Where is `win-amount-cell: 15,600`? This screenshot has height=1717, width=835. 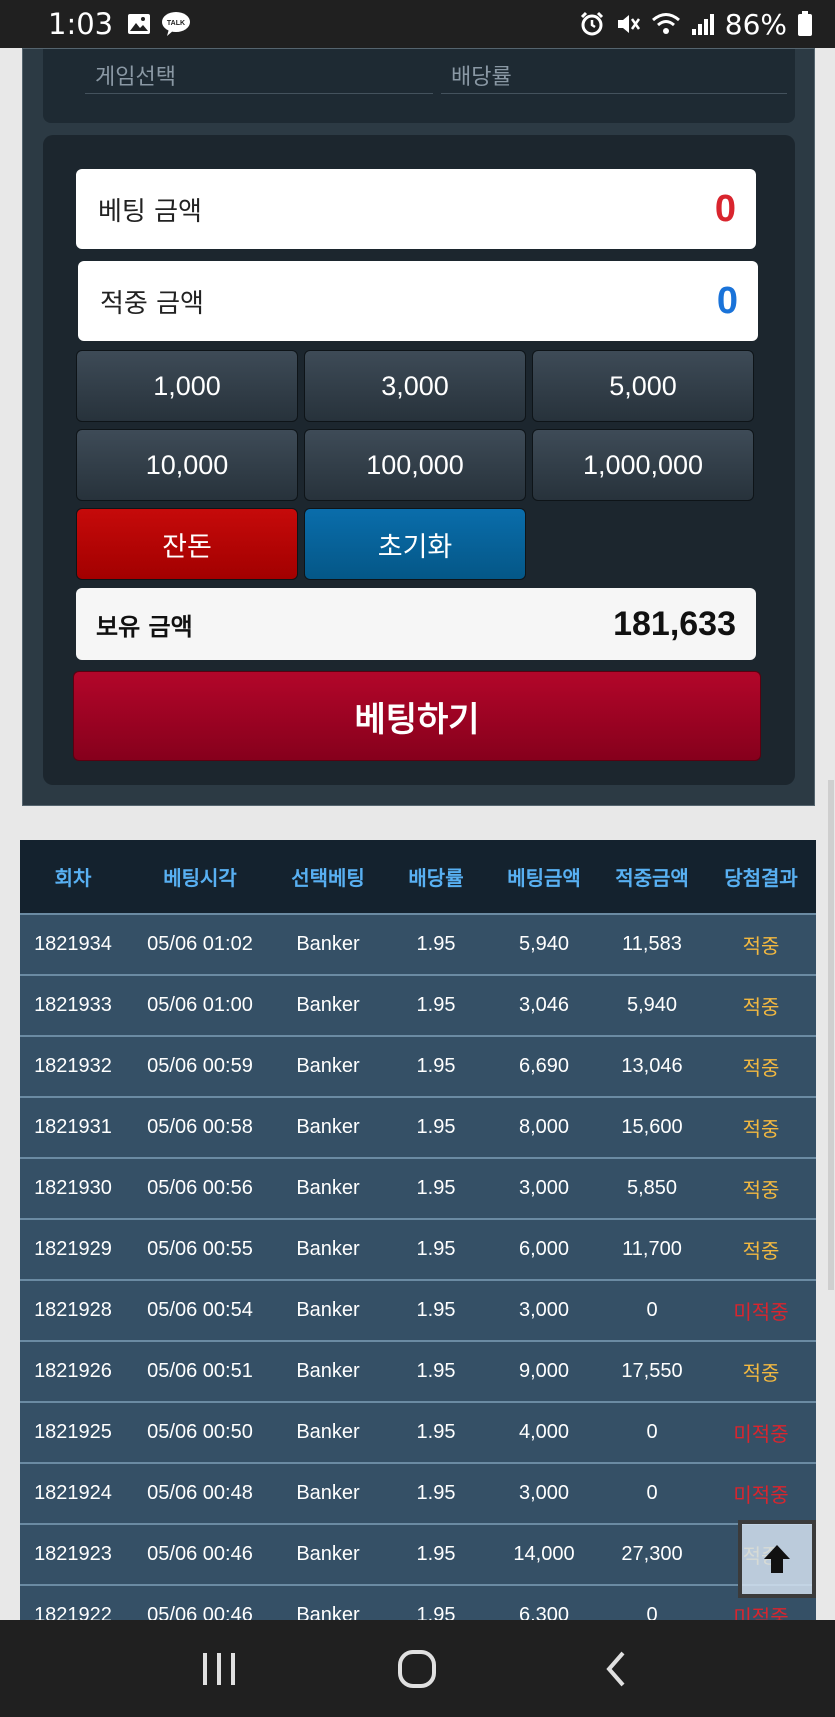
win-amount-cell: 15,600 is located at coordinates (652, 1127).